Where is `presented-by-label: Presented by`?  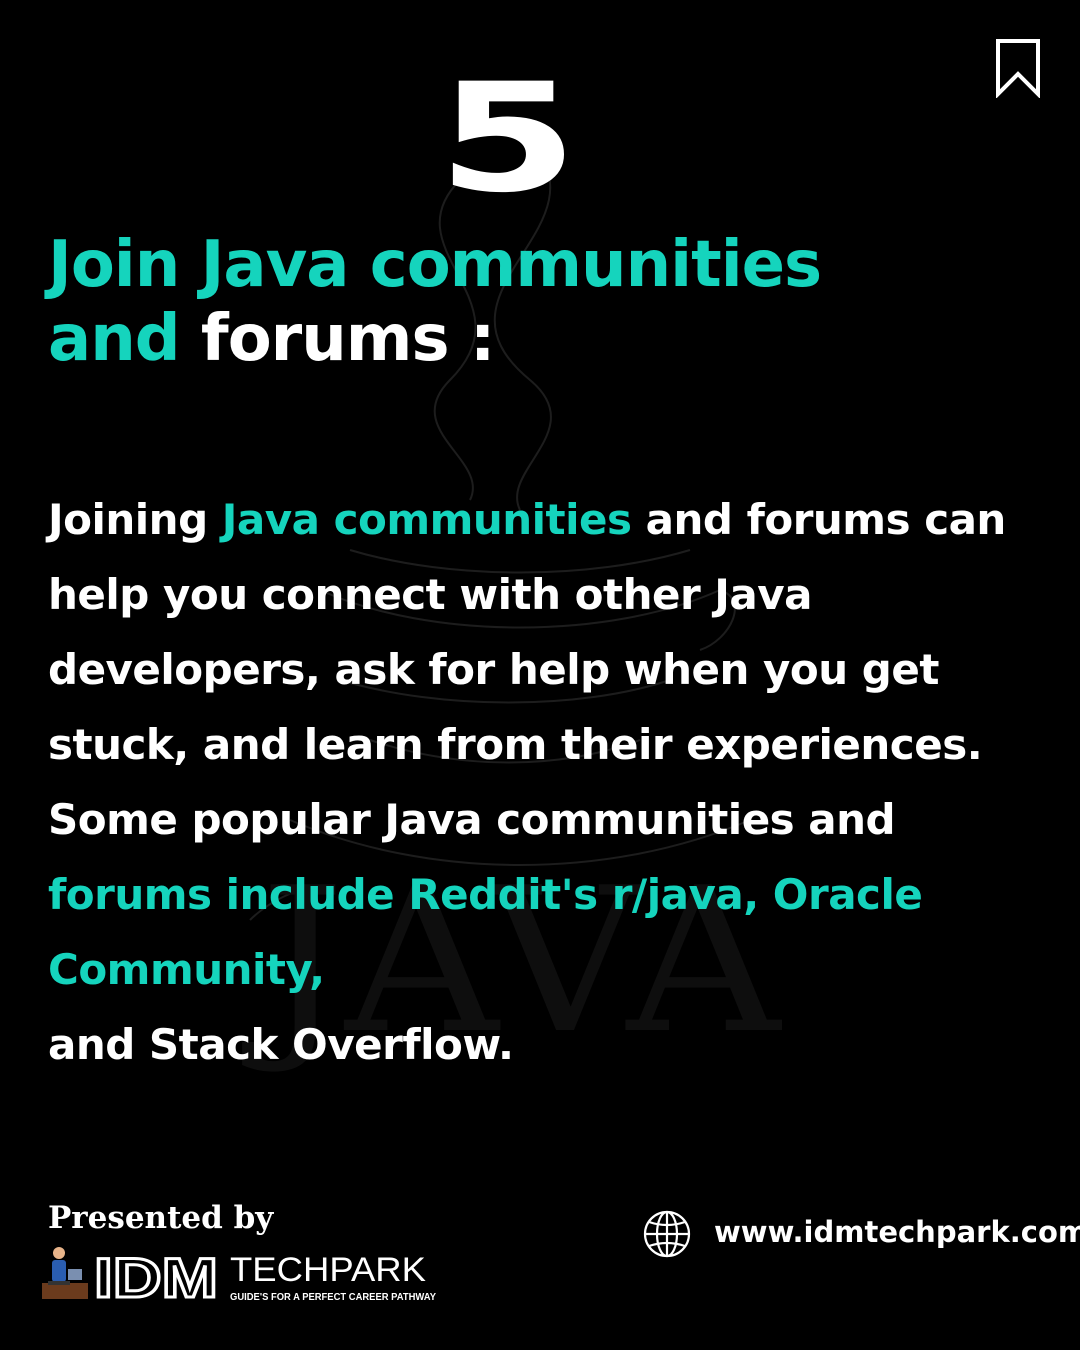 presented-by-label: Presented by is located at coordinates (161, 1218).